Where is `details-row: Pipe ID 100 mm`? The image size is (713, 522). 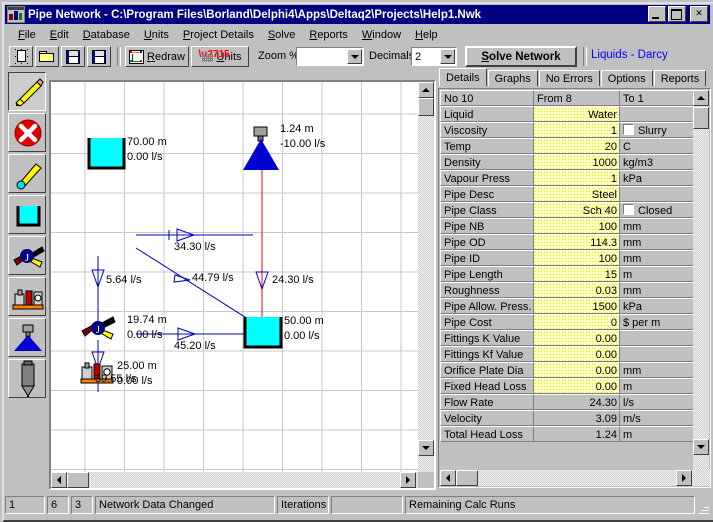
details-row: Pipe ID 100 mm is located at coordinates (567, 258).